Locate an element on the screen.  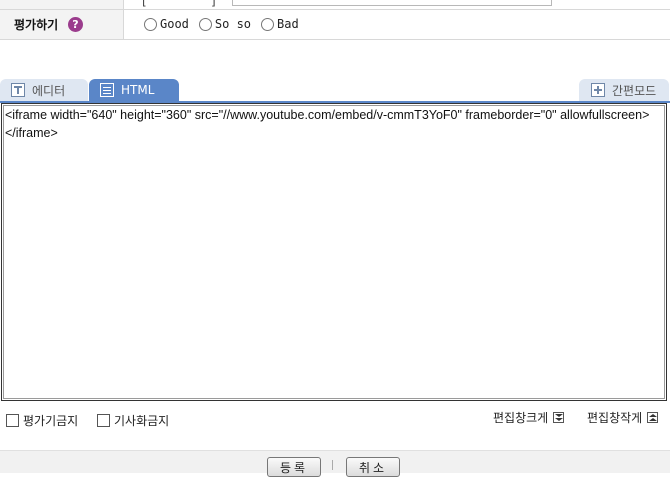
top-bracket-left: [ is located at coordinates (144, 4).